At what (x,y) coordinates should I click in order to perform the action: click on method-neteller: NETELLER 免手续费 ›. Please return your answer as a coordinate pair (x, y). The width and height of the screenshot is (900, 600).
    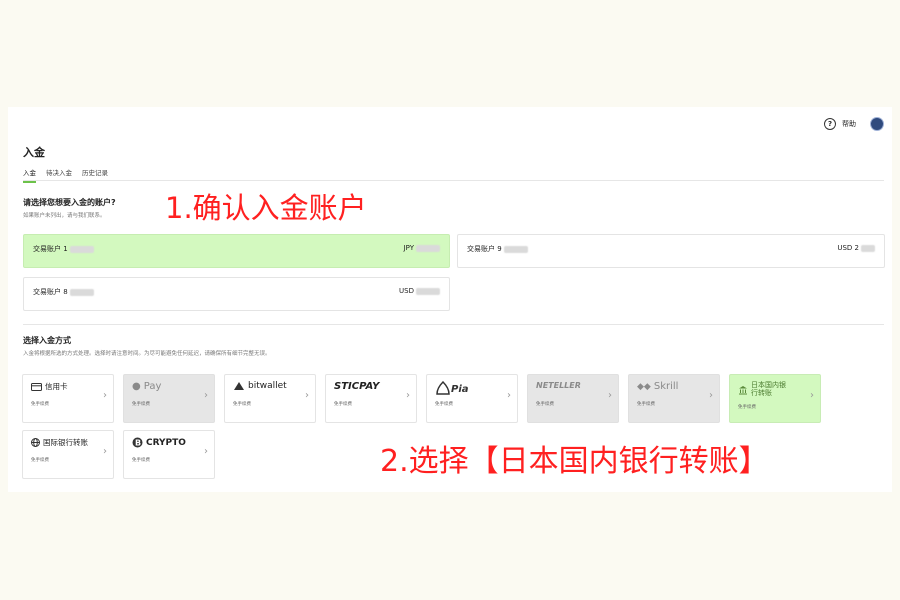
    Looking at the image, I should click on (573, 398).